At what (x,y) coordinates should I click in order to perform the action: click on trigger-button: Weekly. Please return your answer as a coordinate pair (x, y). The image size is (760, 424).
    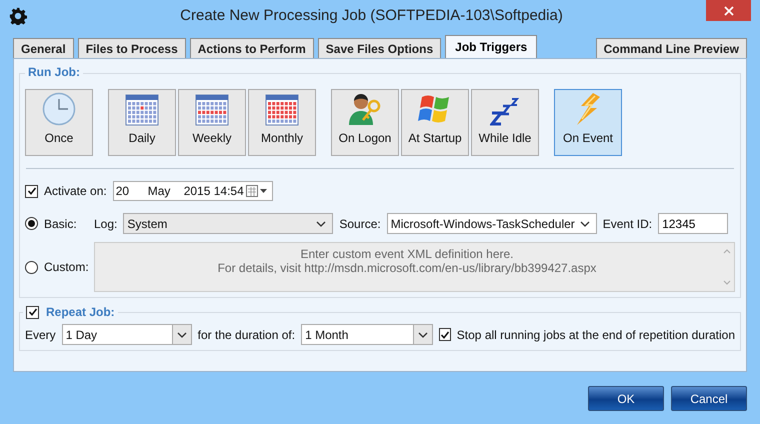
    Looking at the image, I should click on (212, 122).